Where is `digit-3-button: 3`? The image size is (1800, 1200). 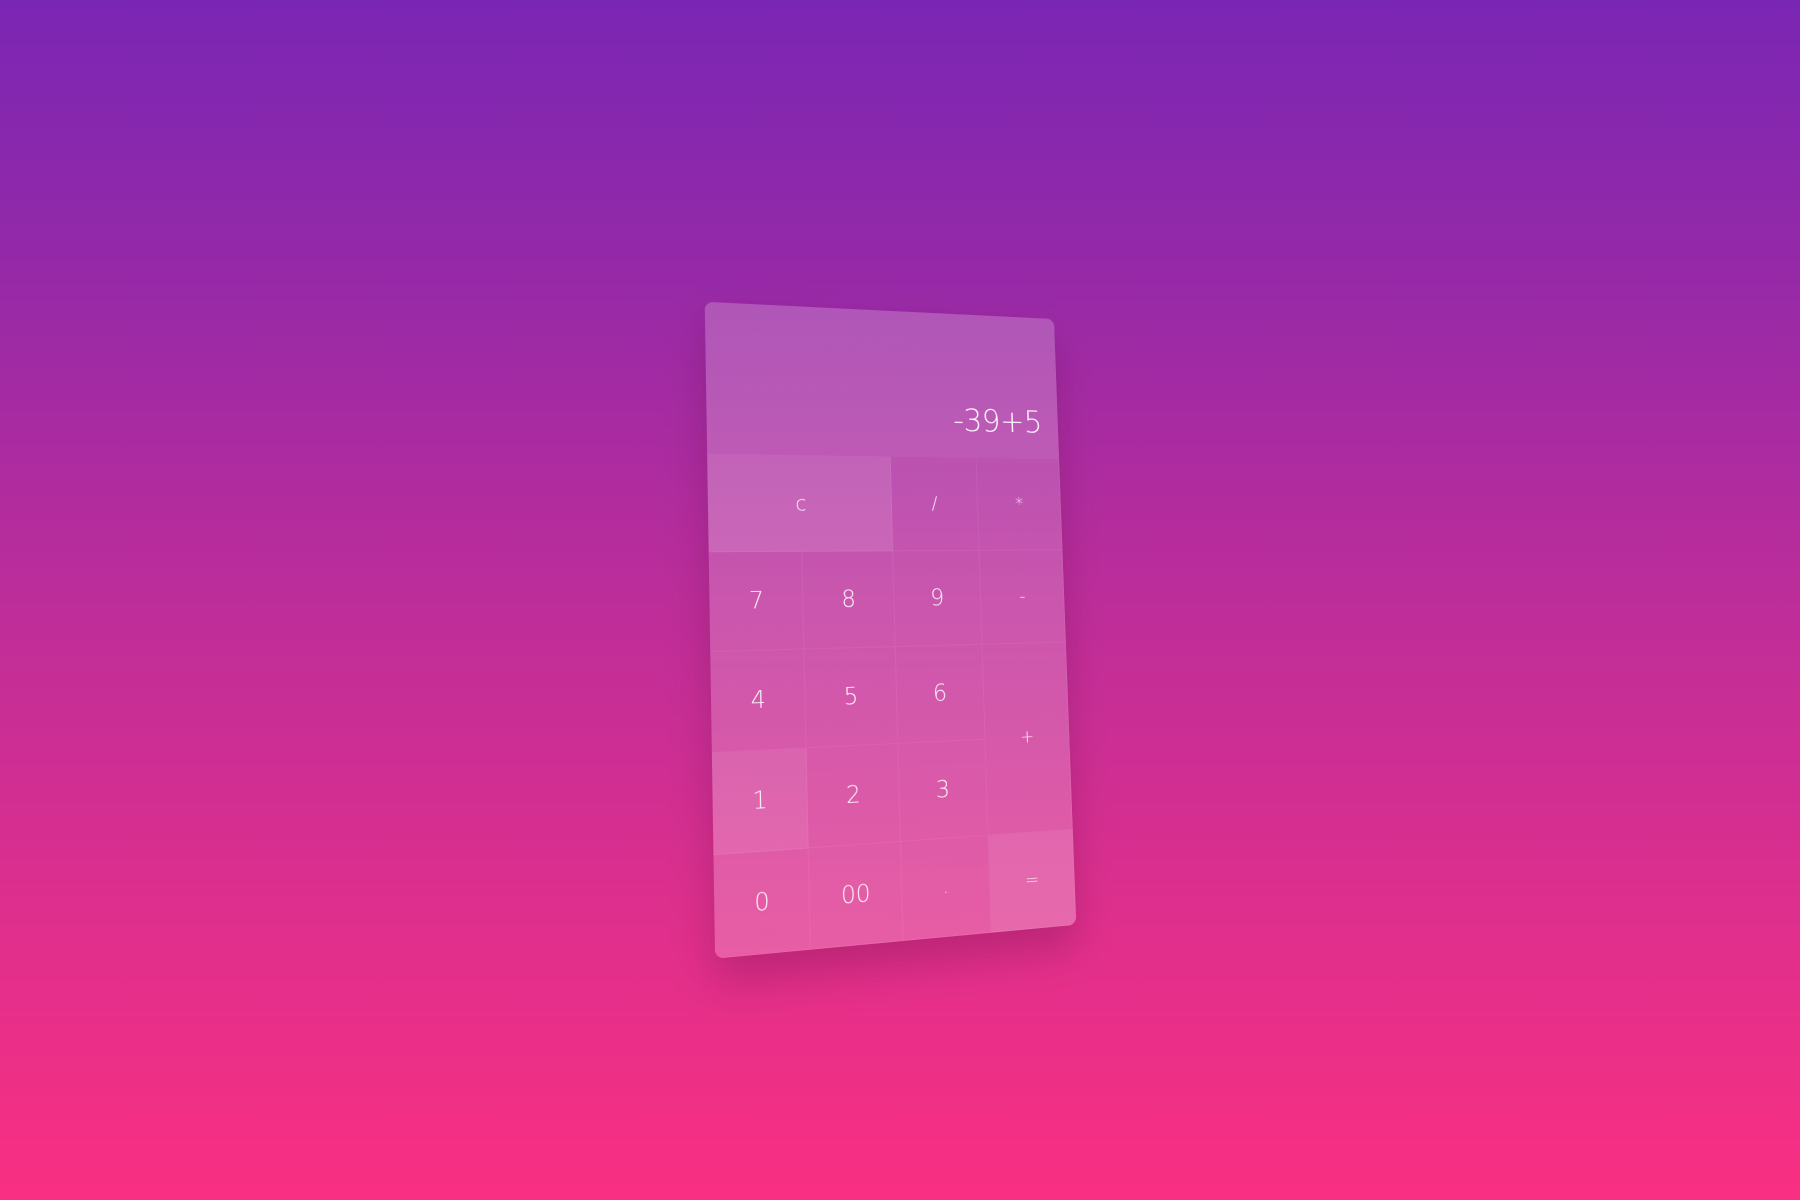 digit-3-button: 3 is located at coordinates (943, 790).